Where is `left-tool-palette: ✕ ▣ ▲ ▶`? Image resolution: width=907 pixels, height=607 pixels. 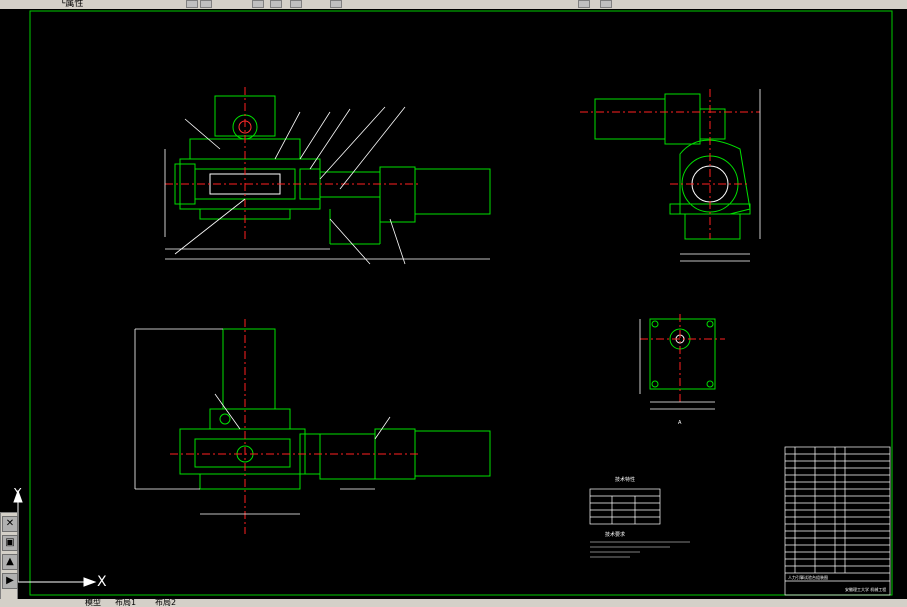
left-tool-palette: ✕ ▣ ▲ ▶ is located at coordinates (9, 557).